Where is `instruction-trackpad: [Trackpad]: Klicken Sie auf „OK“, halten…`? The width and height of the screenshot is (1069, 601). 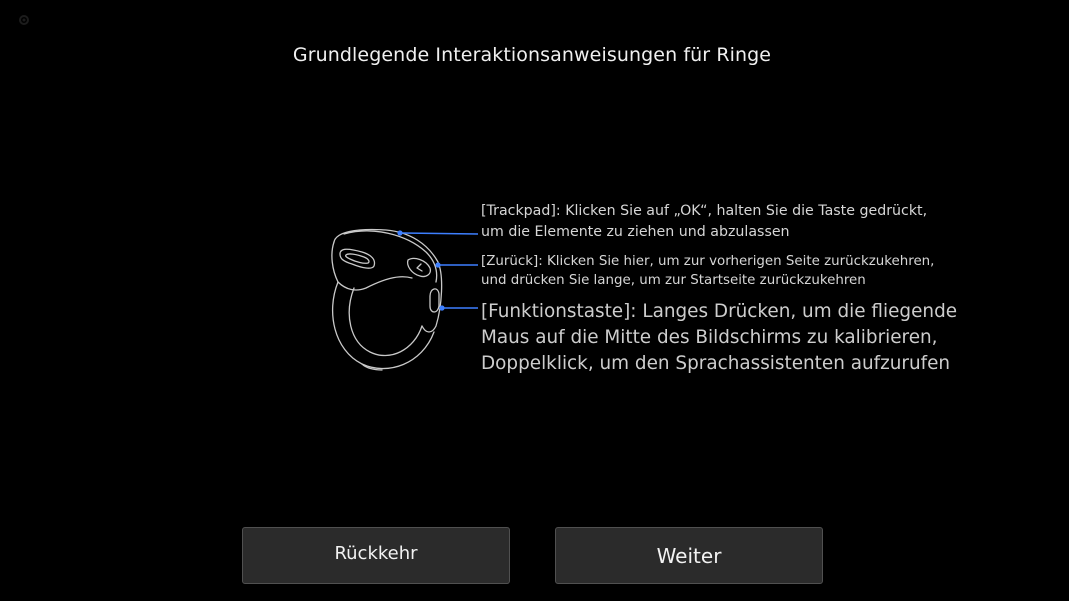
instruction-trackpad: [Trackpad]: Klicken Sie auf „OK“, halten… is located at coordinates (704, 222).